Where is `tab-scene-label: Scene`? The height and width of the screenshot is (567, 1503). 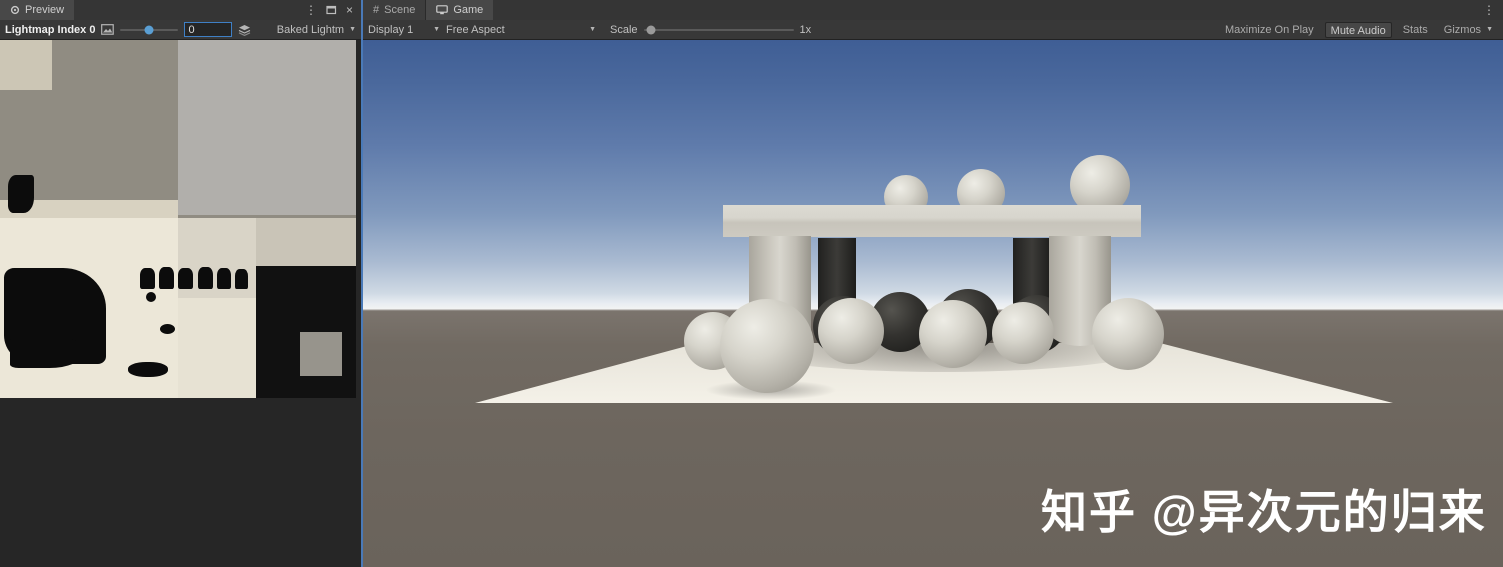
tab-scene-label: Scene is located at coordinates (400, 10).